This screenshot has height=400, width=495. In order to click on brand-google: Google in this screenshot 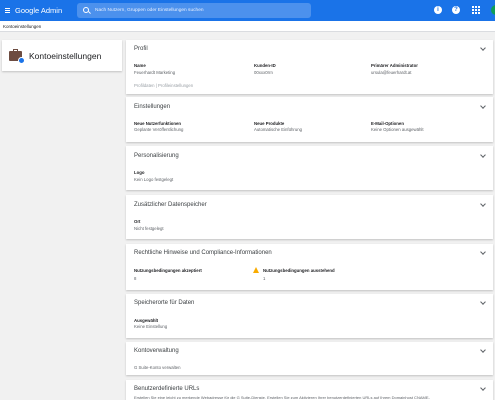, I will do `click(27, 10)`.